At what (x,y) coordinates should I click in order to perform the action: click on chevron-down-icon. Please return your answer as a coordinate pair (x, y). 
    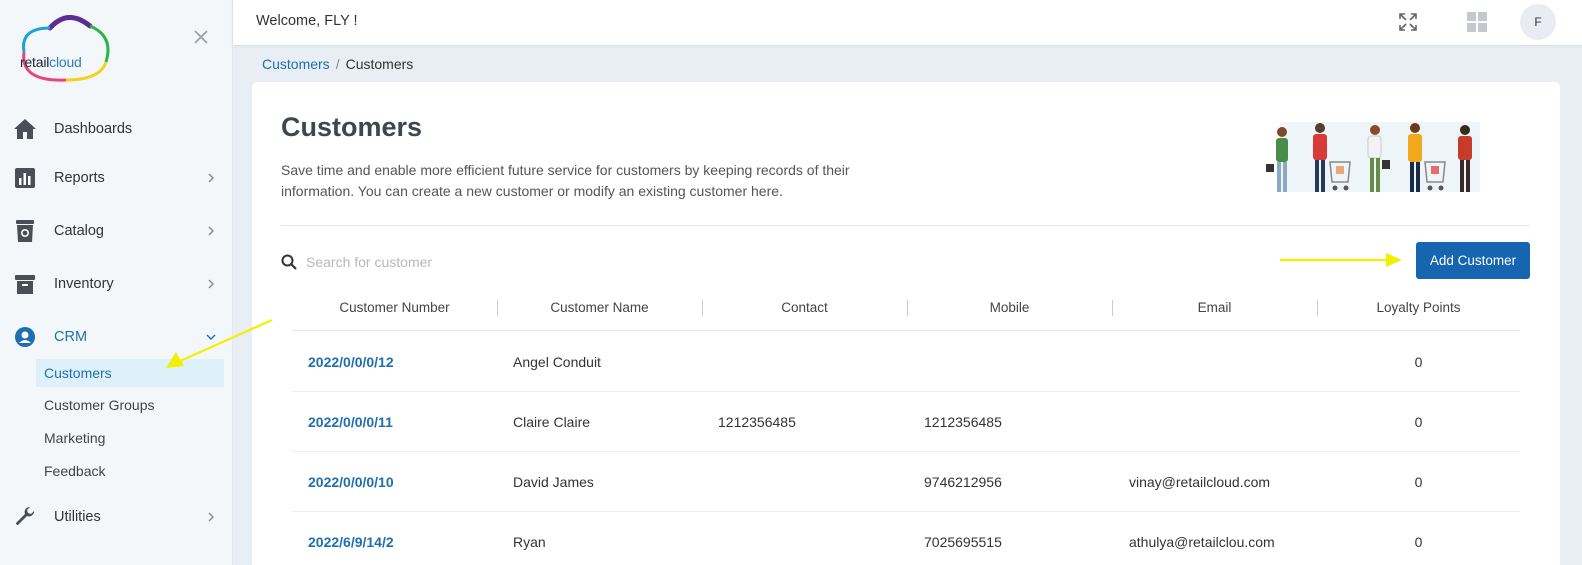
    Looking at the image, I should click on (211, 337).